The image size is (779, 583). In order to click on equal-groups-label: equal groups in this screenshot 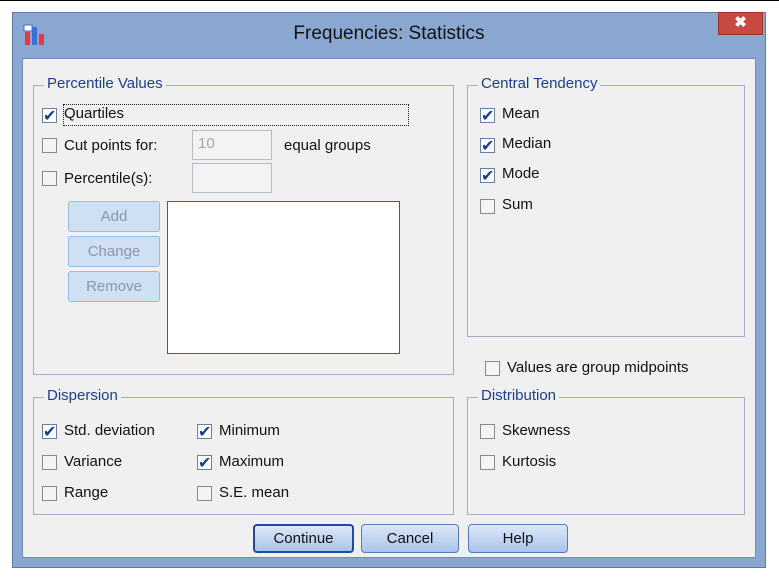, I will do `click(327, 145)`.